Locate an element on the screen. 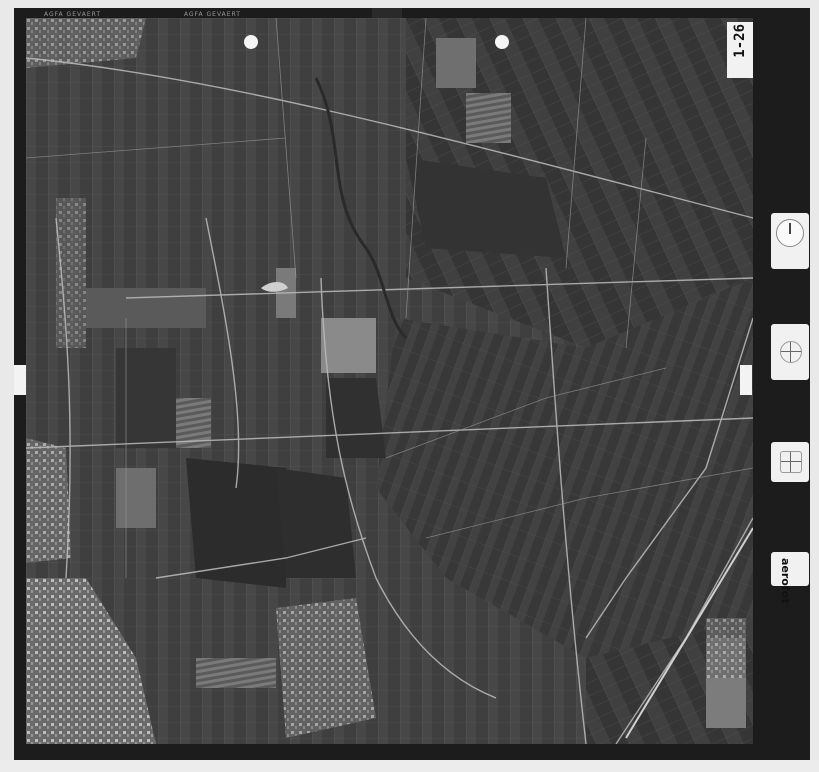 The width and height of the screenshot is (819, 772). altimeter-dial-icon is located at coordinates (790, 233).